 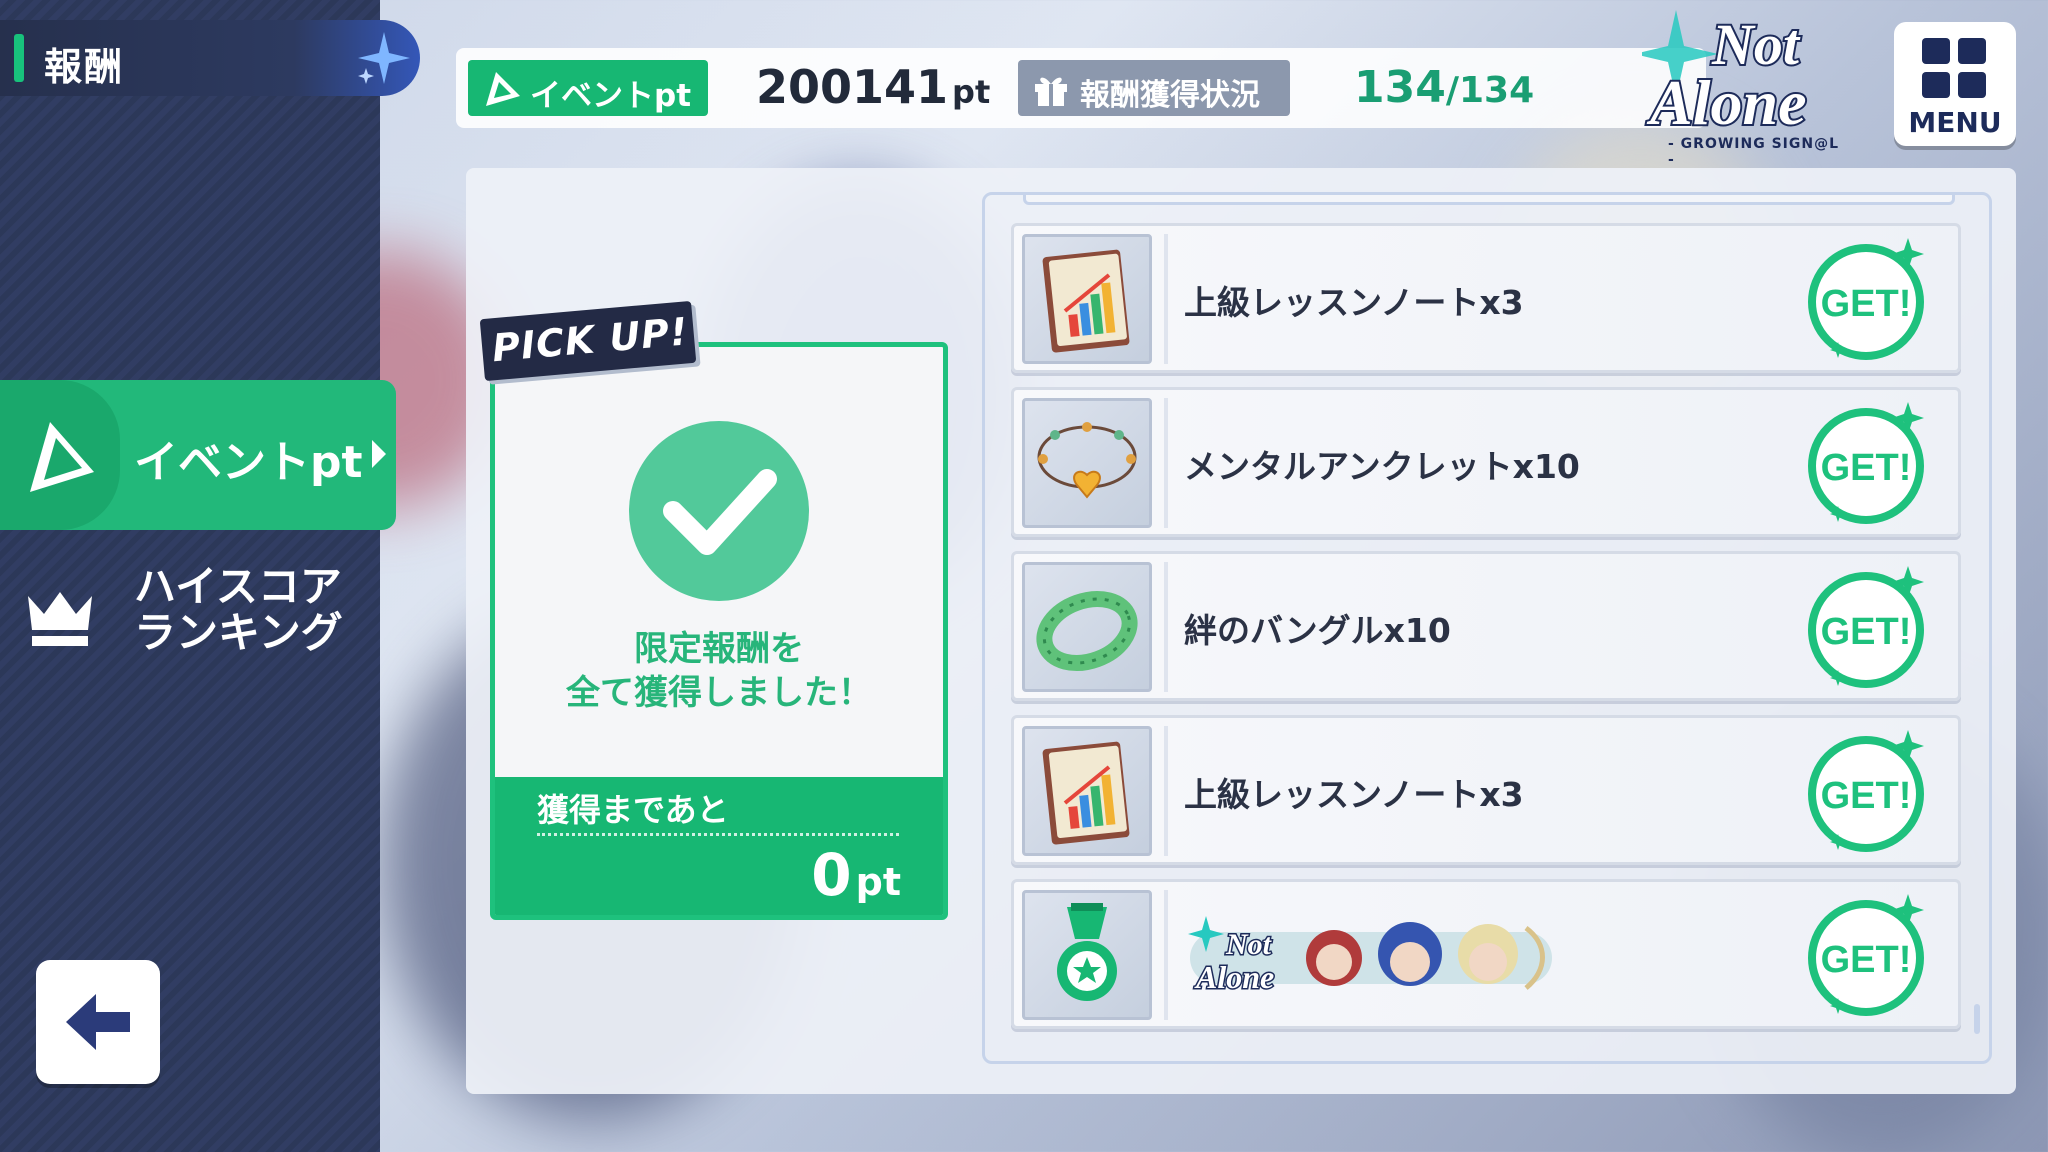 I want to click on screen-title-bar: 報酬, so click(x=210, y=58).